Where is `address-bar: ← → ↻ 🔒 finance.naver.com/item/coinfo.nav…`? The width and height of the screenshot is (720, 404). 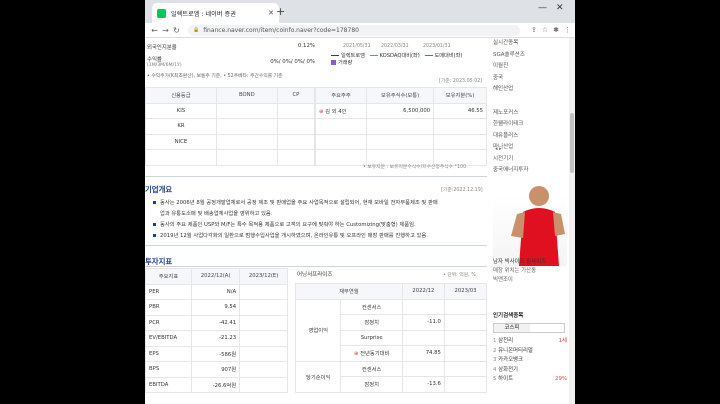 address-bar: ← → ↻ 🔒 finance.naver.com/item/coinfo.nav… is located at coordinates (360, 30).